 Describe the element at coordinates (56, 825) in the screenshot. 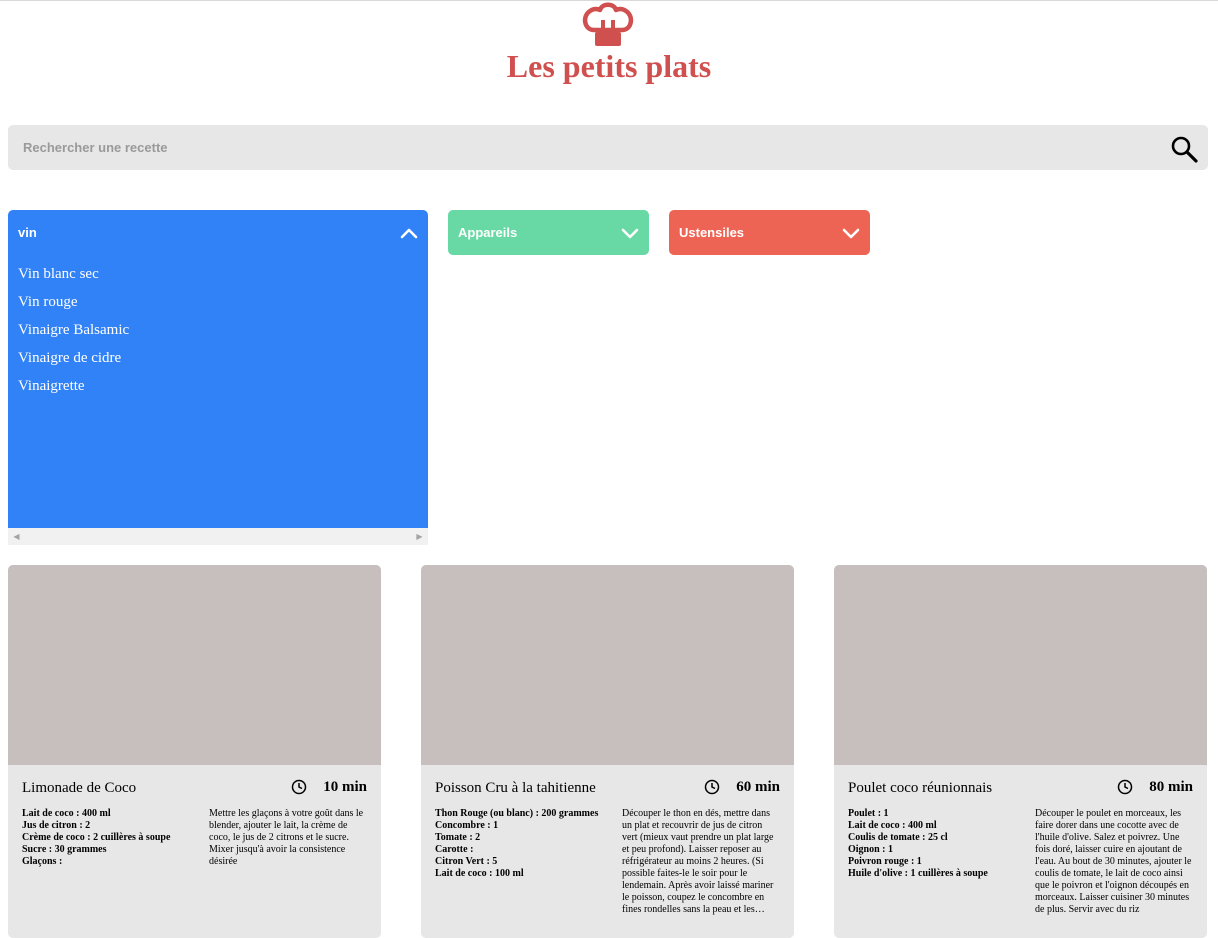

I see `ingredient-line: Jus de citron : 2` at that location.